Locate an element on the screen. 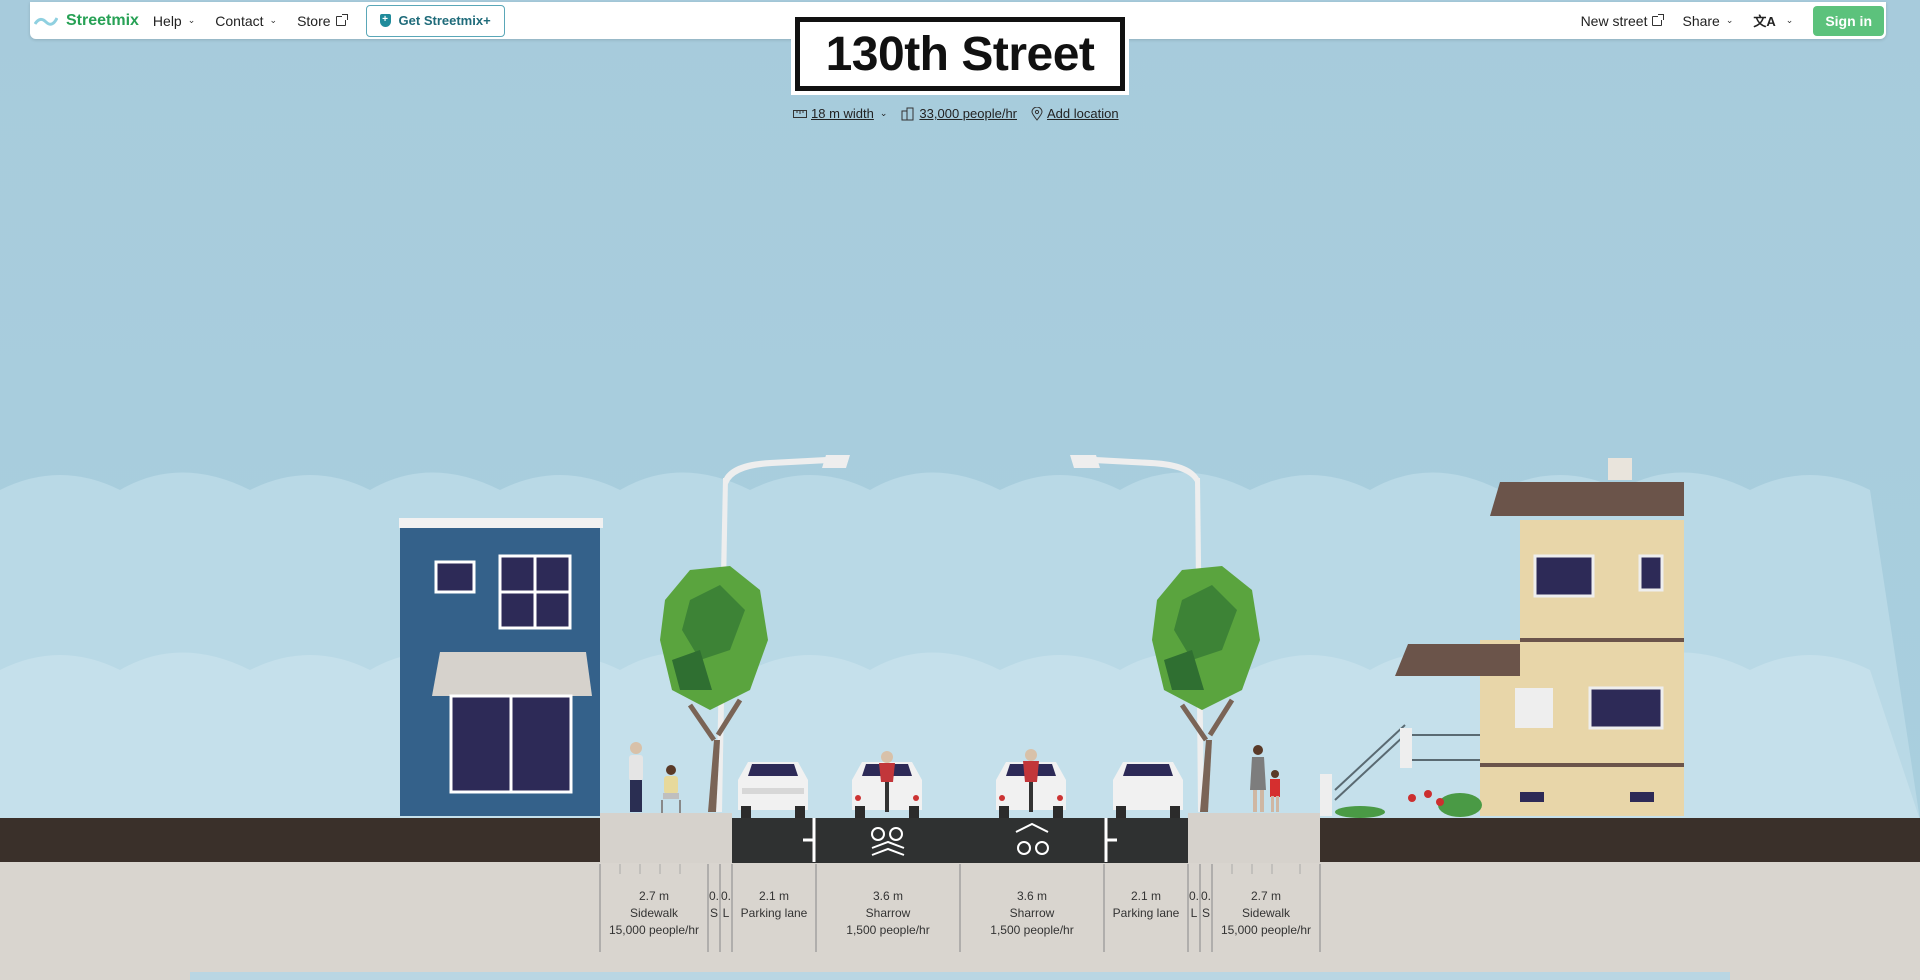  ground-left is located at coordinates (300, 840).